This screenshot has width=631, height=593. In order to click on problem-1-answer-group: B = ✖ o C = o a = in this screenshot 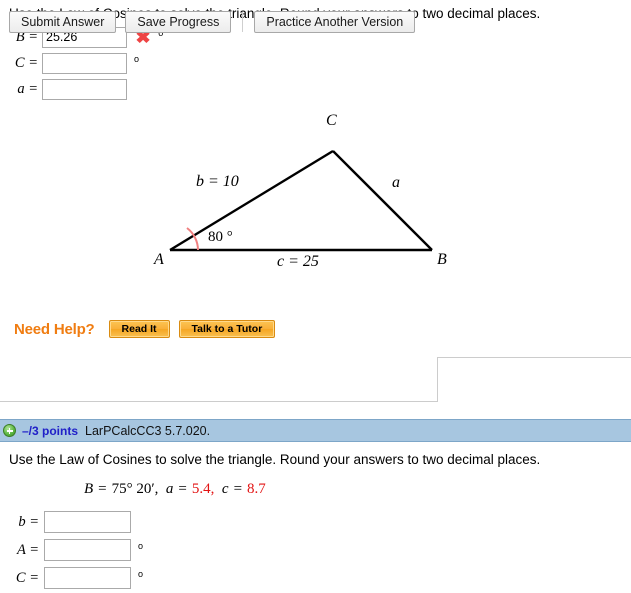, I will do `click(87, 63)`.